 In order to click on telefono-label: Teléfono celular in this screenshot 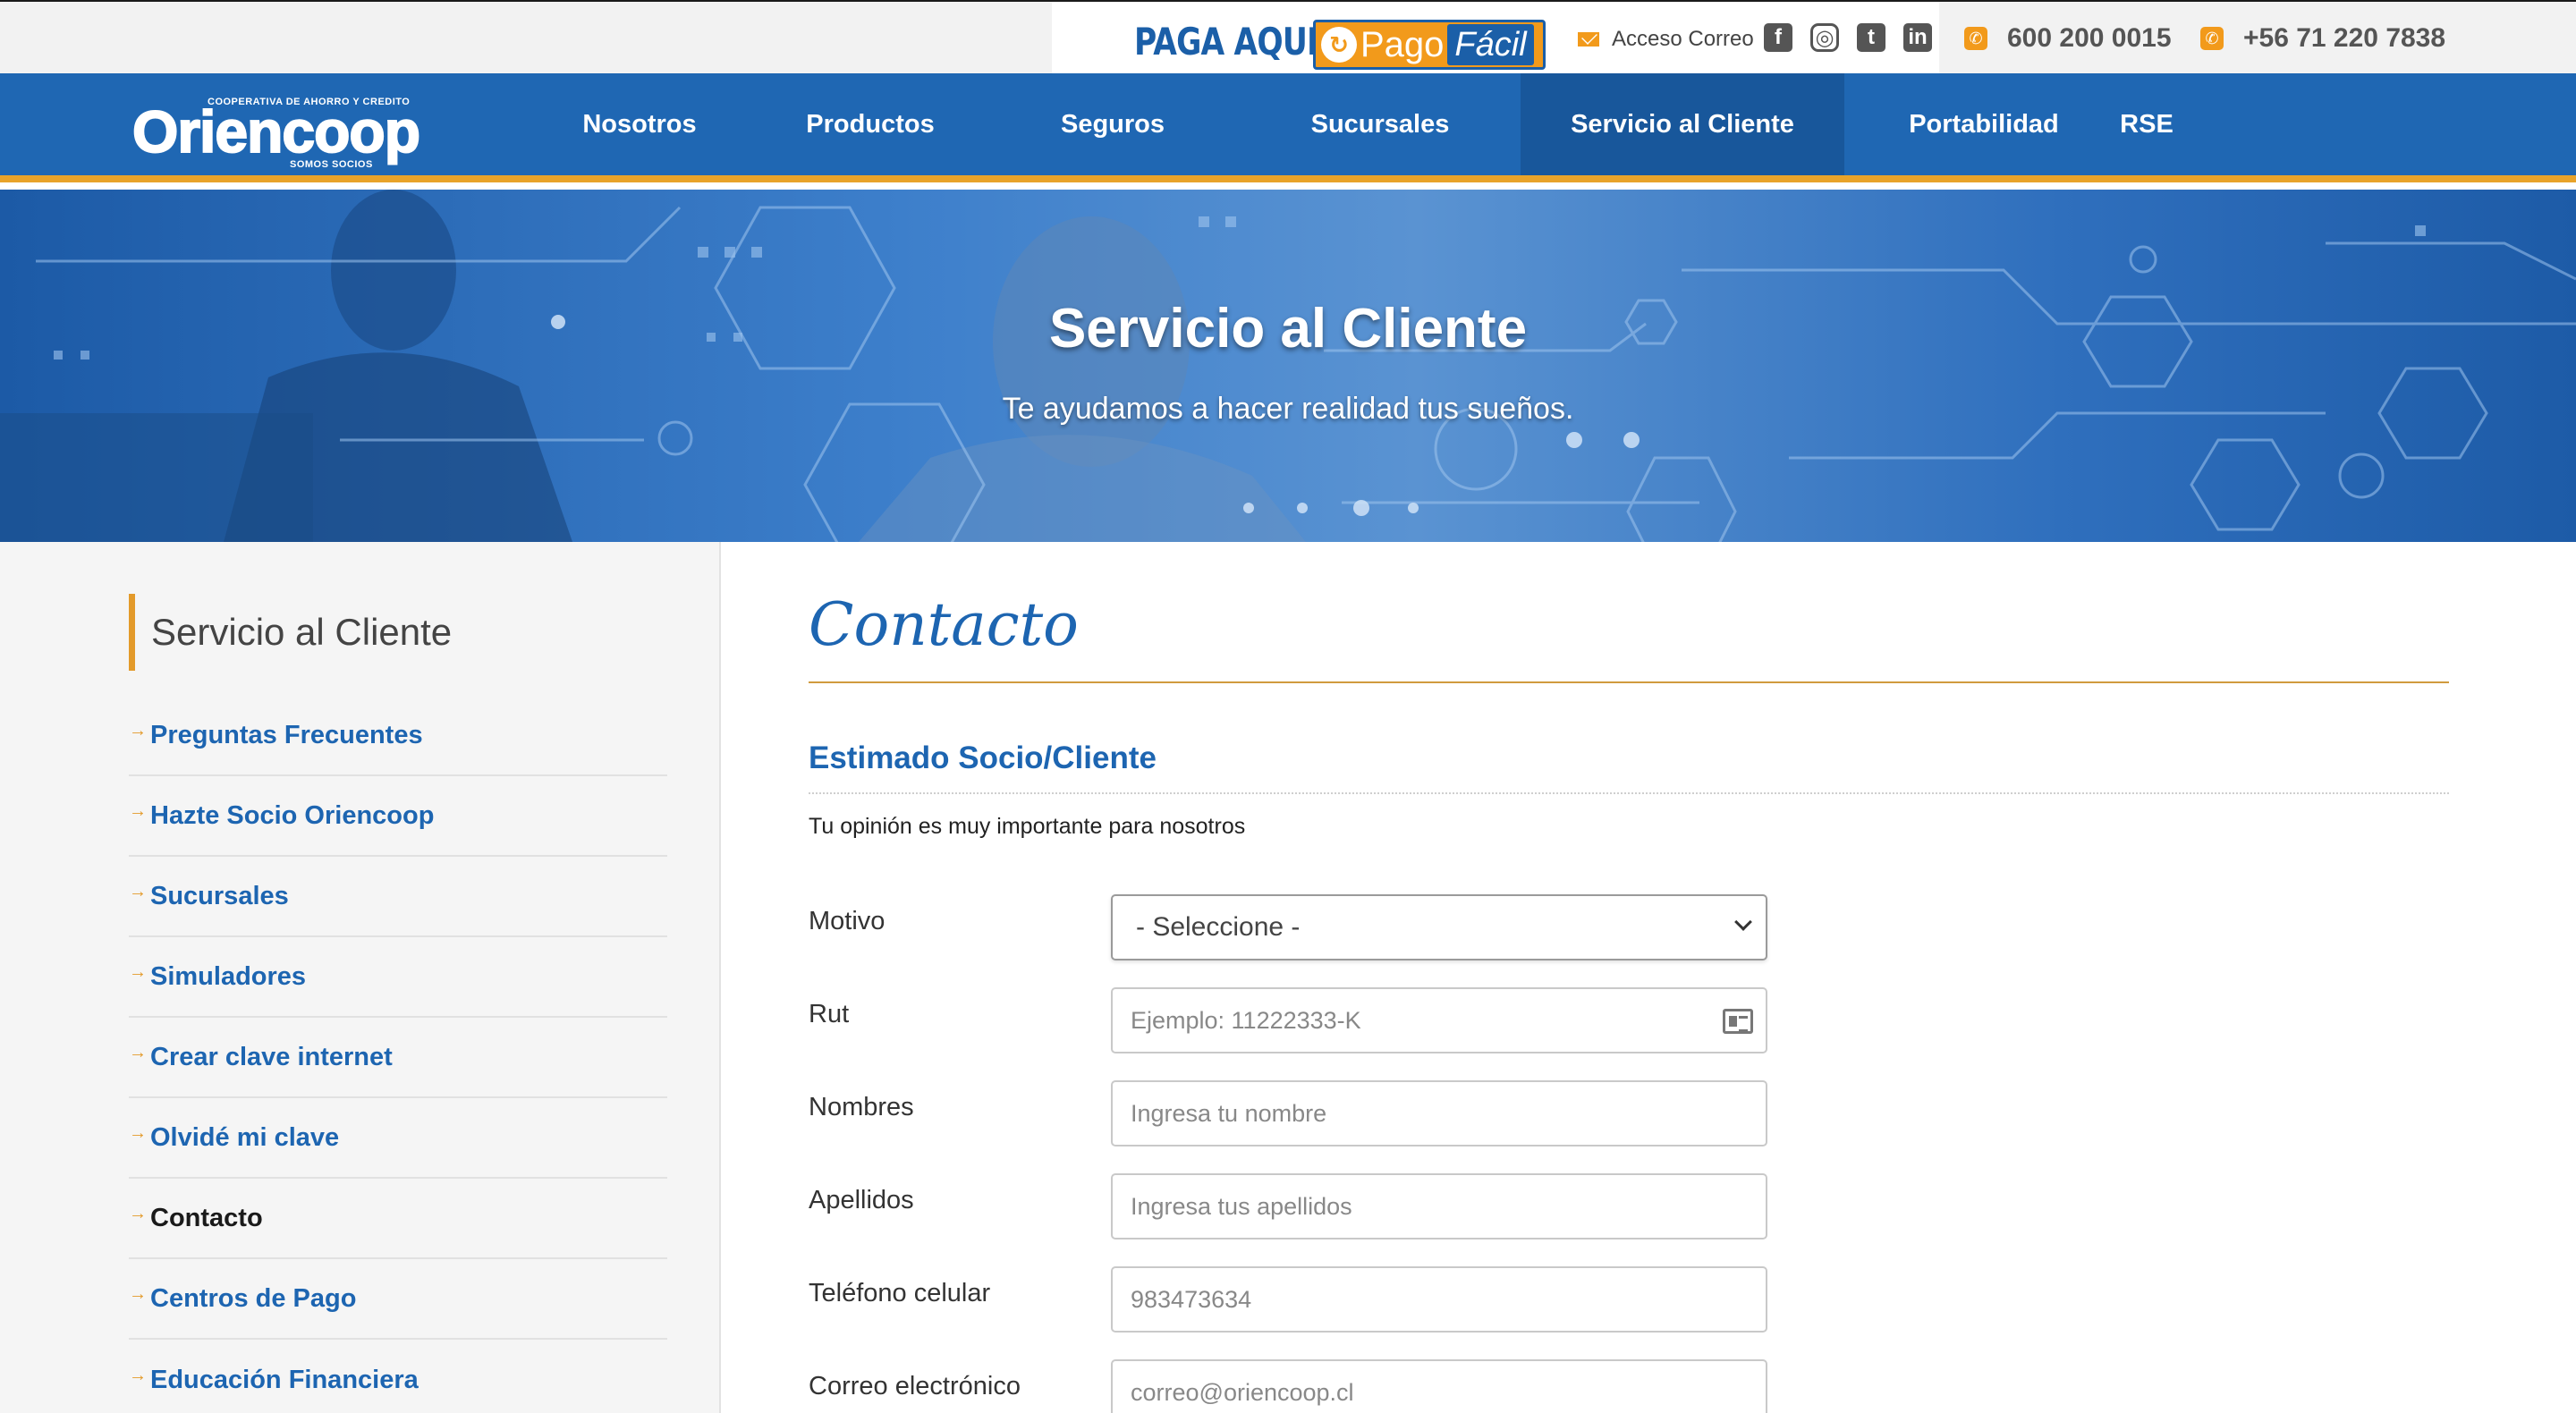, I will do `click(900, 1293)`.